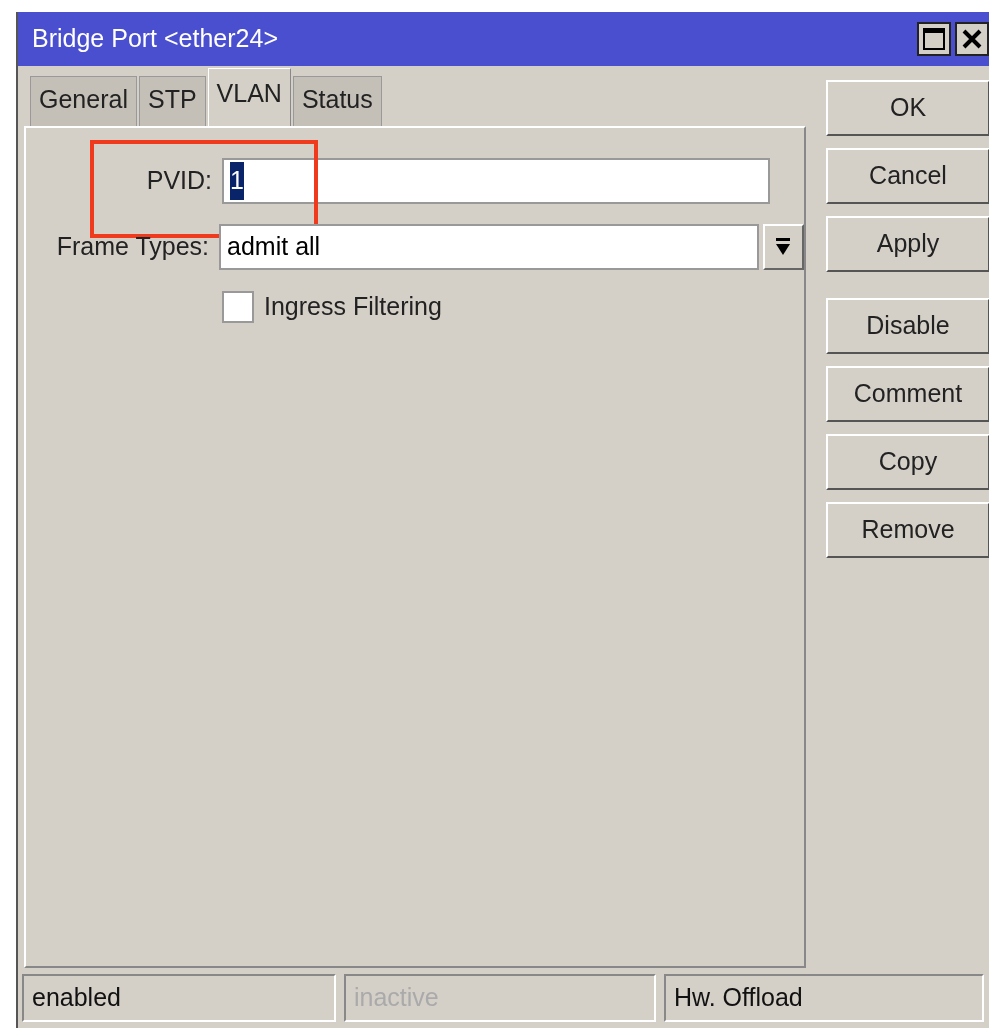 The height and width of the screenshot is (1028, 989). What do you see at coordinates (238, 307) in the screenshot?
I see `checkbox` at bounding box center [238, 307].